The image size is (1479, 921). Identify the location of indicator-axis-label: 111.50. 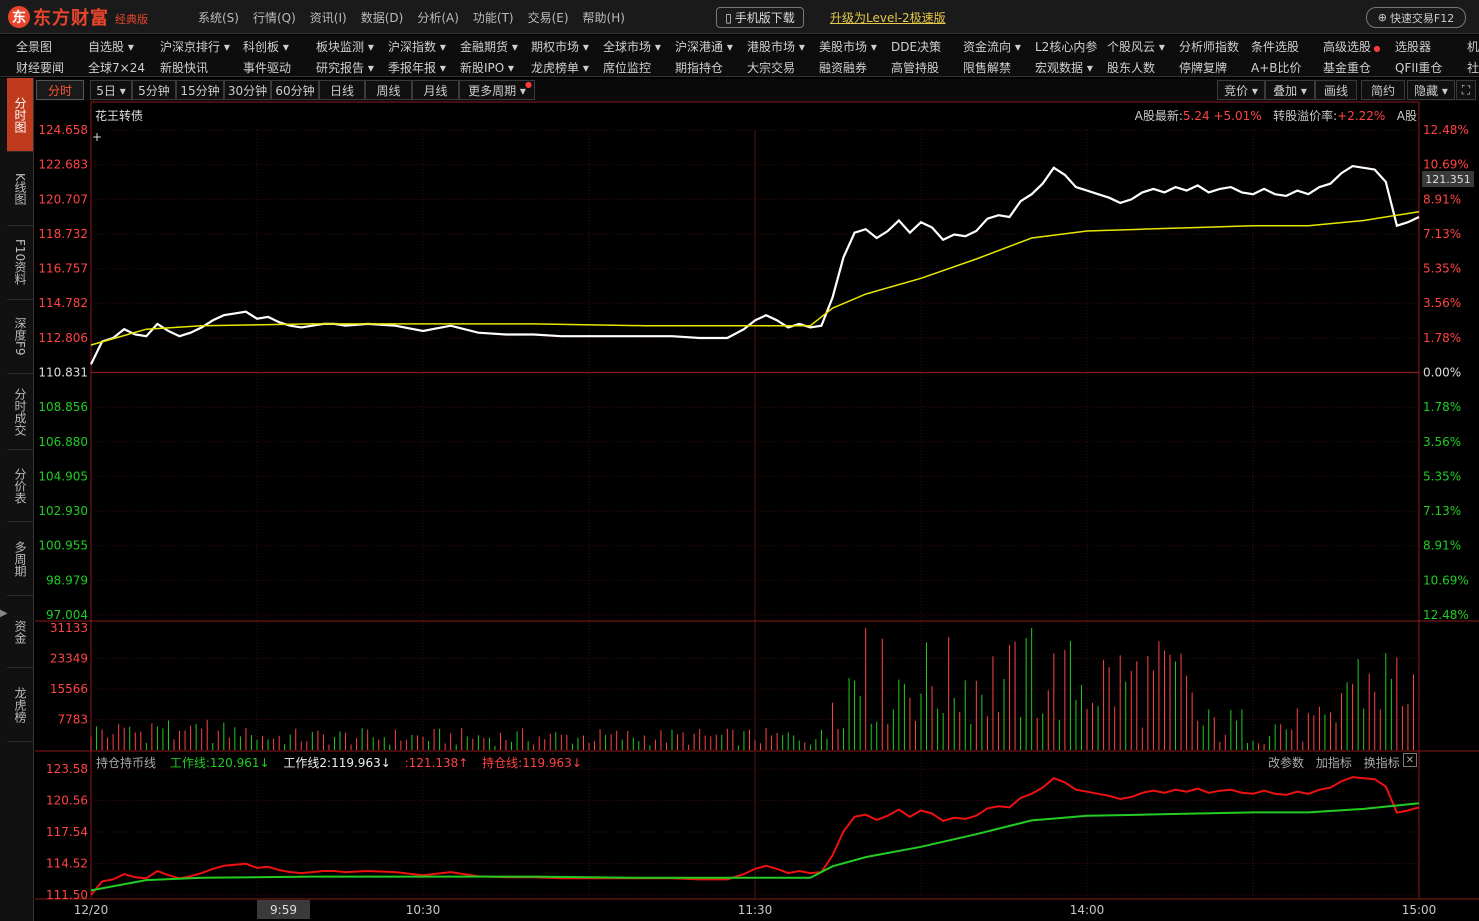
(67, 895).